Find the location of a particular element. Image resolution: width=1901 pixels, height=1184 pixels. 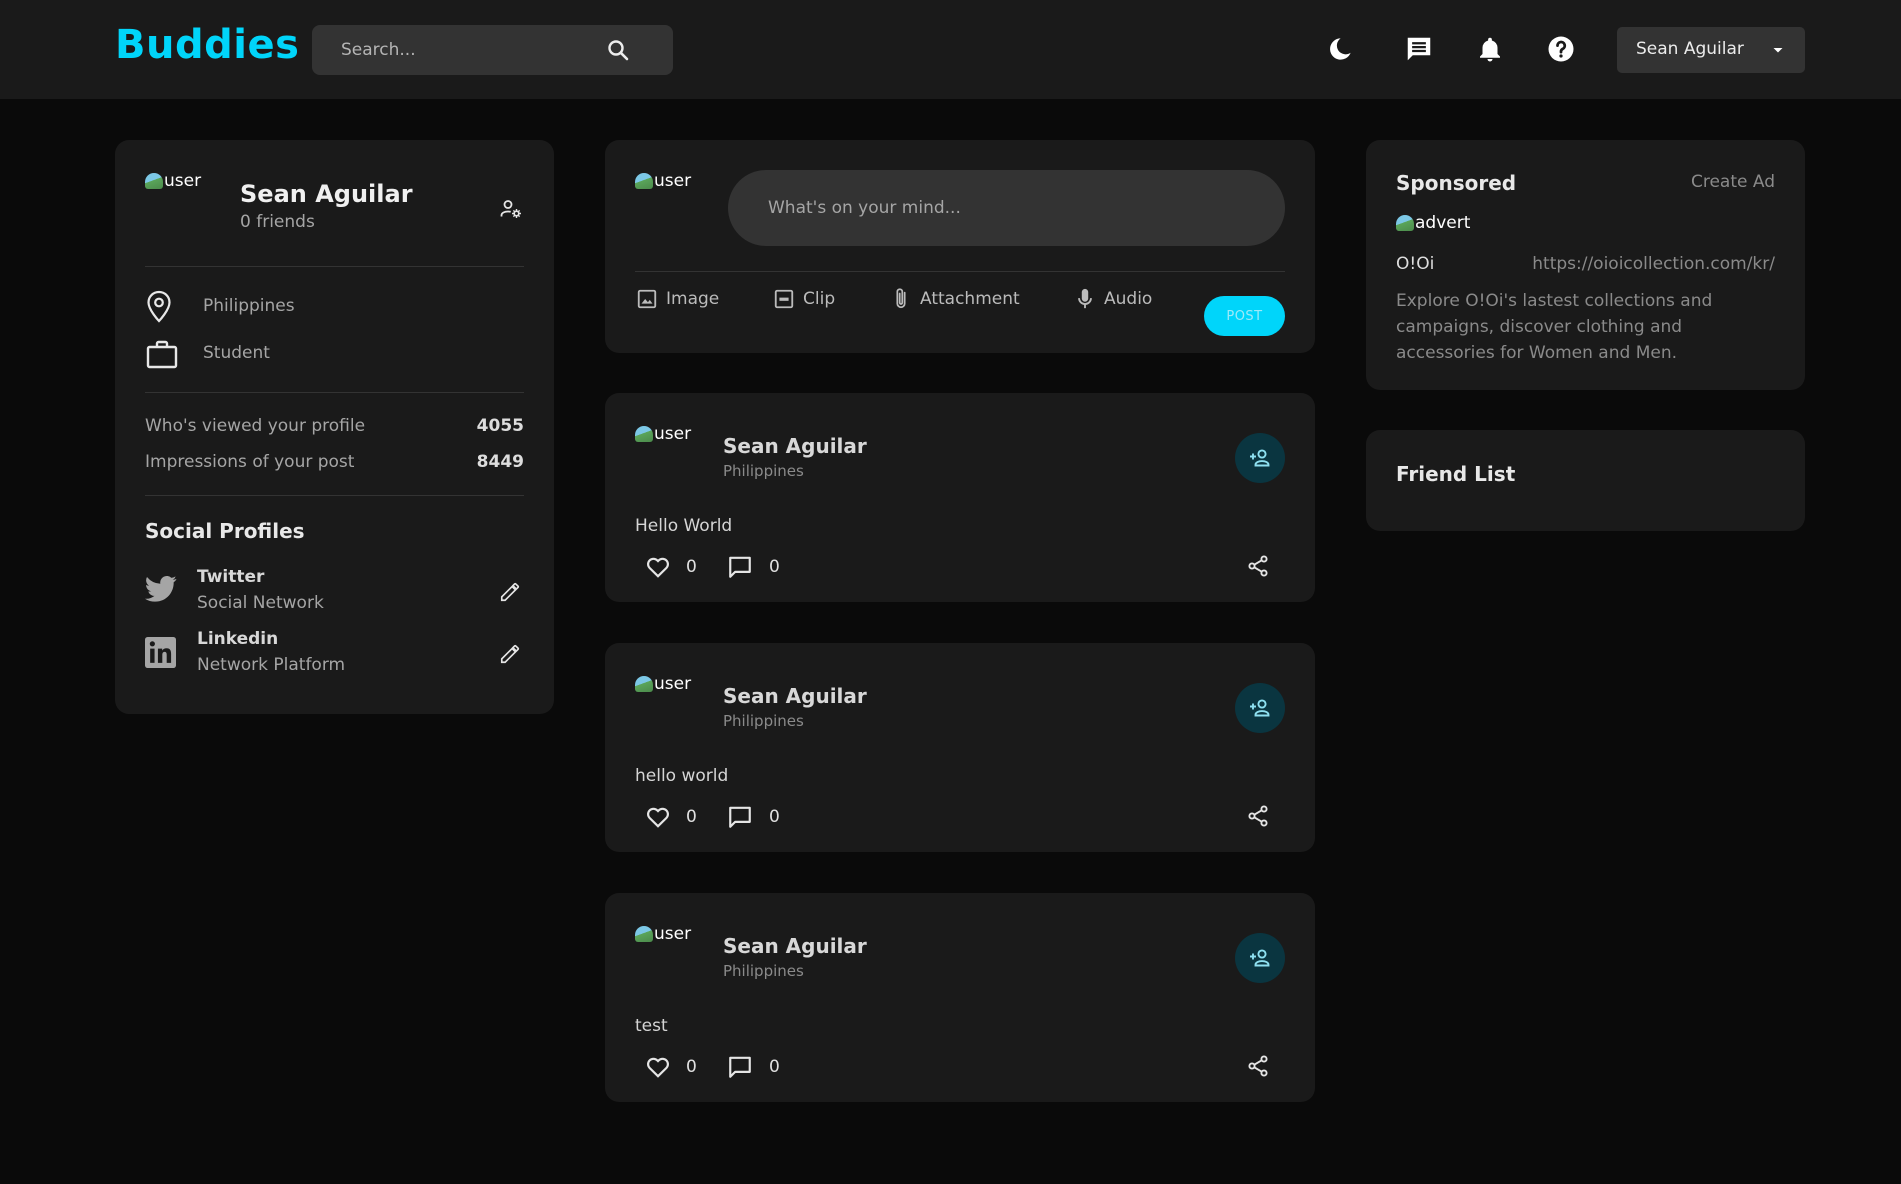

message-icon is located at coordinates (1419, 49).